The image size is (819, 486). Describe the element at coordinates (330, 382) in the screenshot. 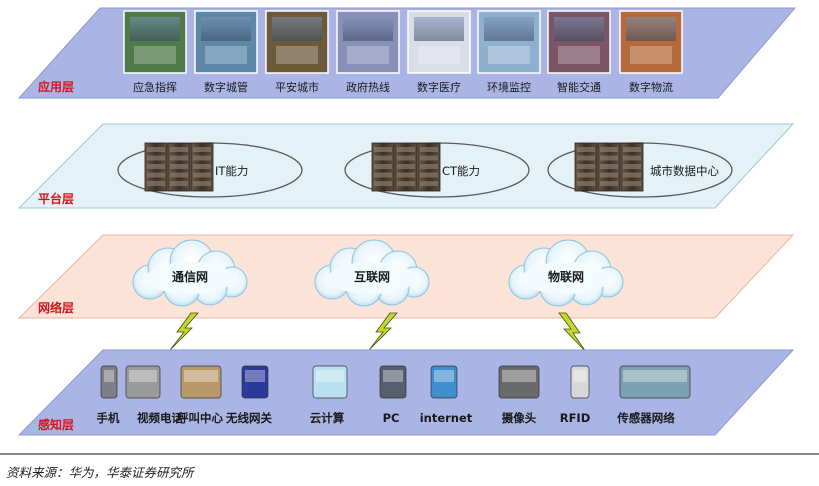

I see `cloud-computing-icon` at that location.